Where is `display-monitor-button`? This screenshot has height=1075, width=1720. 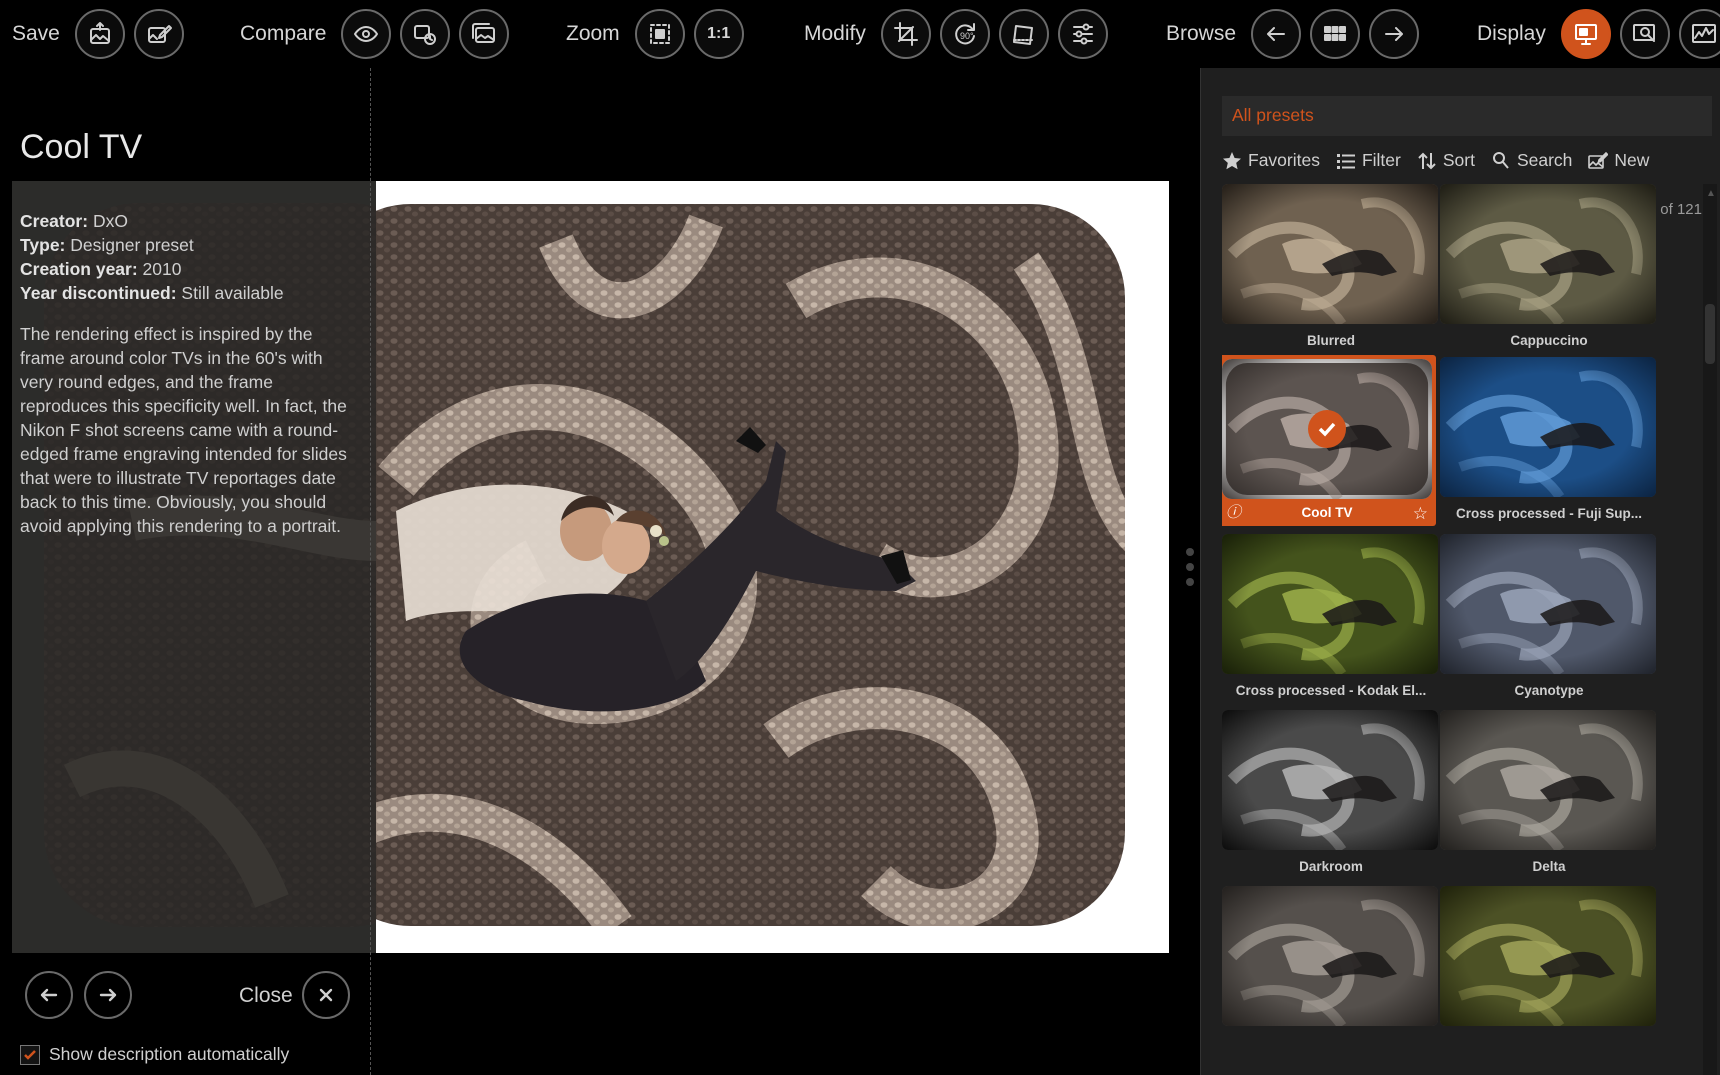 display-monitor-button is located at coordinates (1585, 34).